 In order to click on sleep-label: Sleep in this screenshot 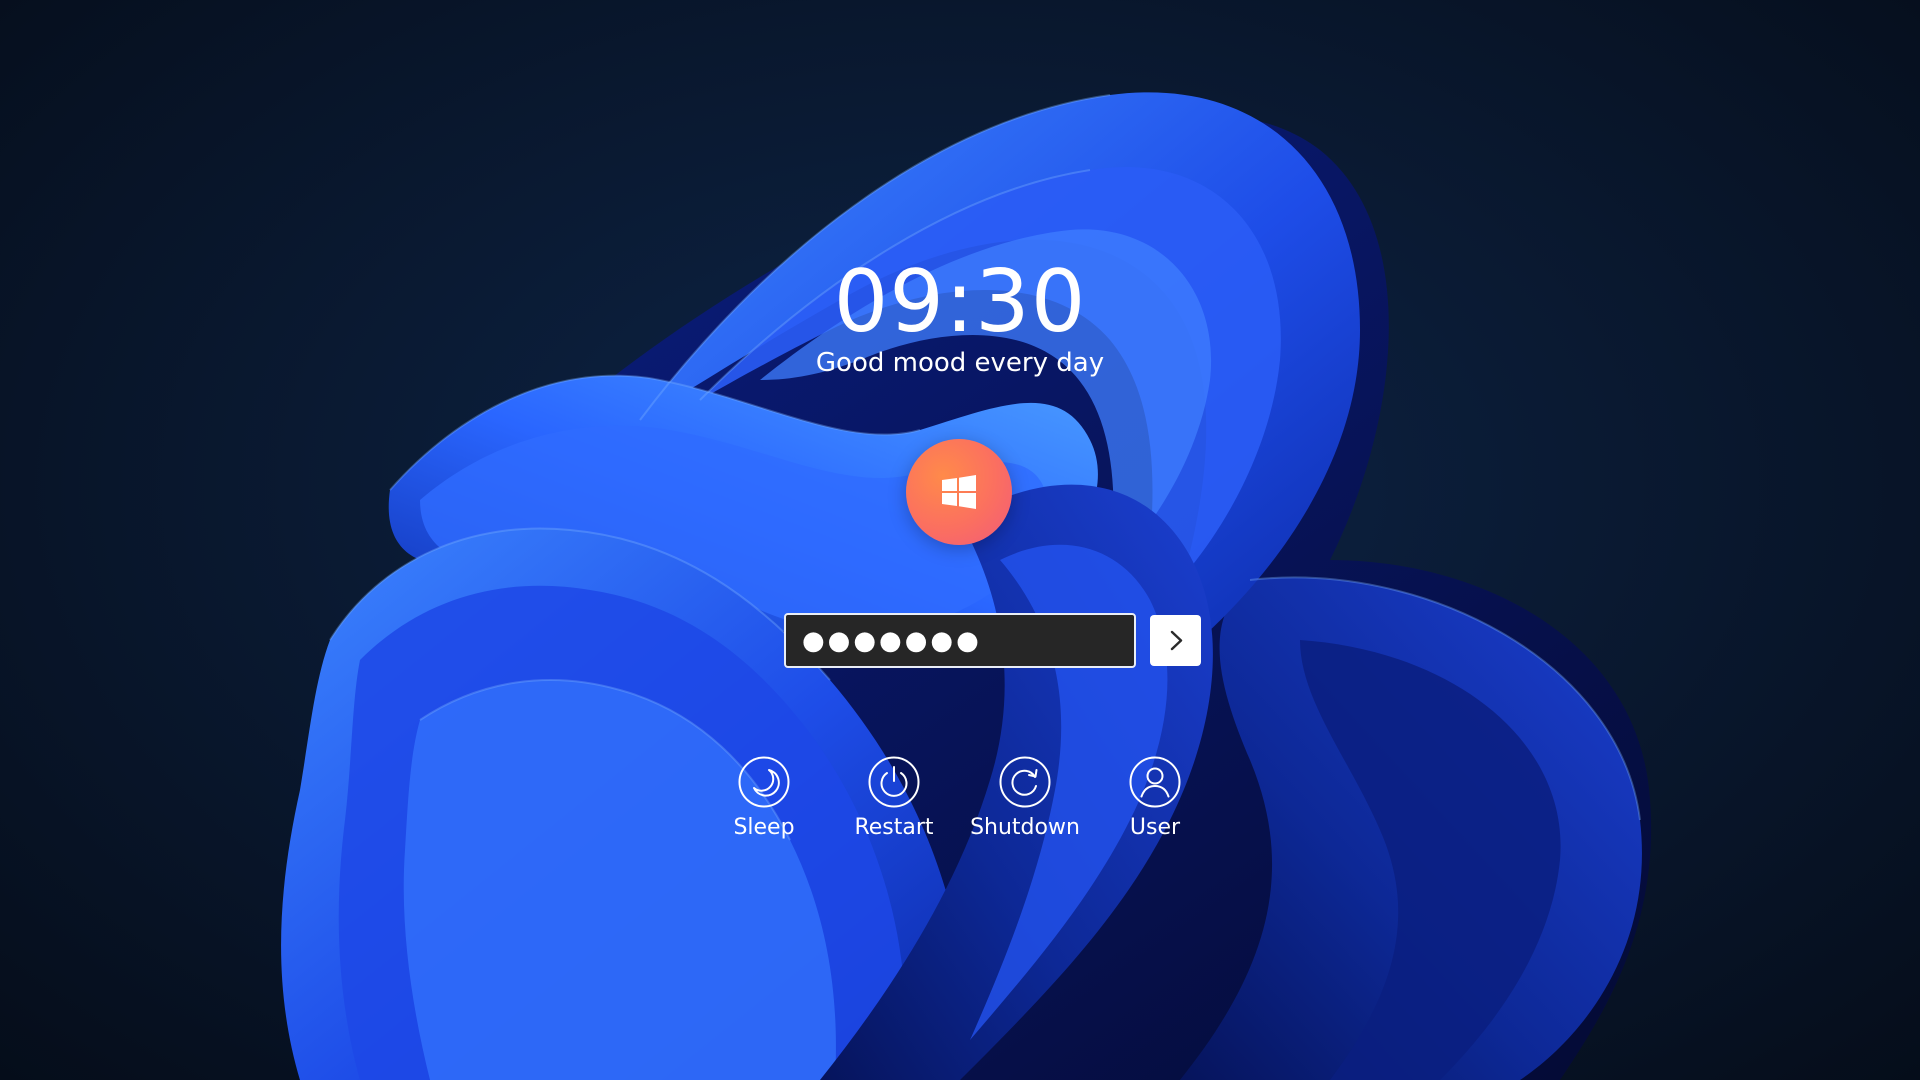, I will do `click(764, 827)`.